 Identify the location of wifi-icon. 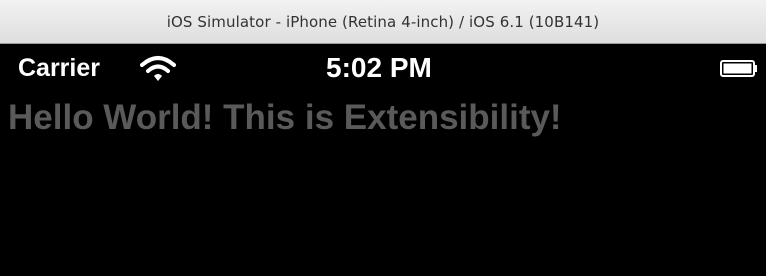
(158, 68).